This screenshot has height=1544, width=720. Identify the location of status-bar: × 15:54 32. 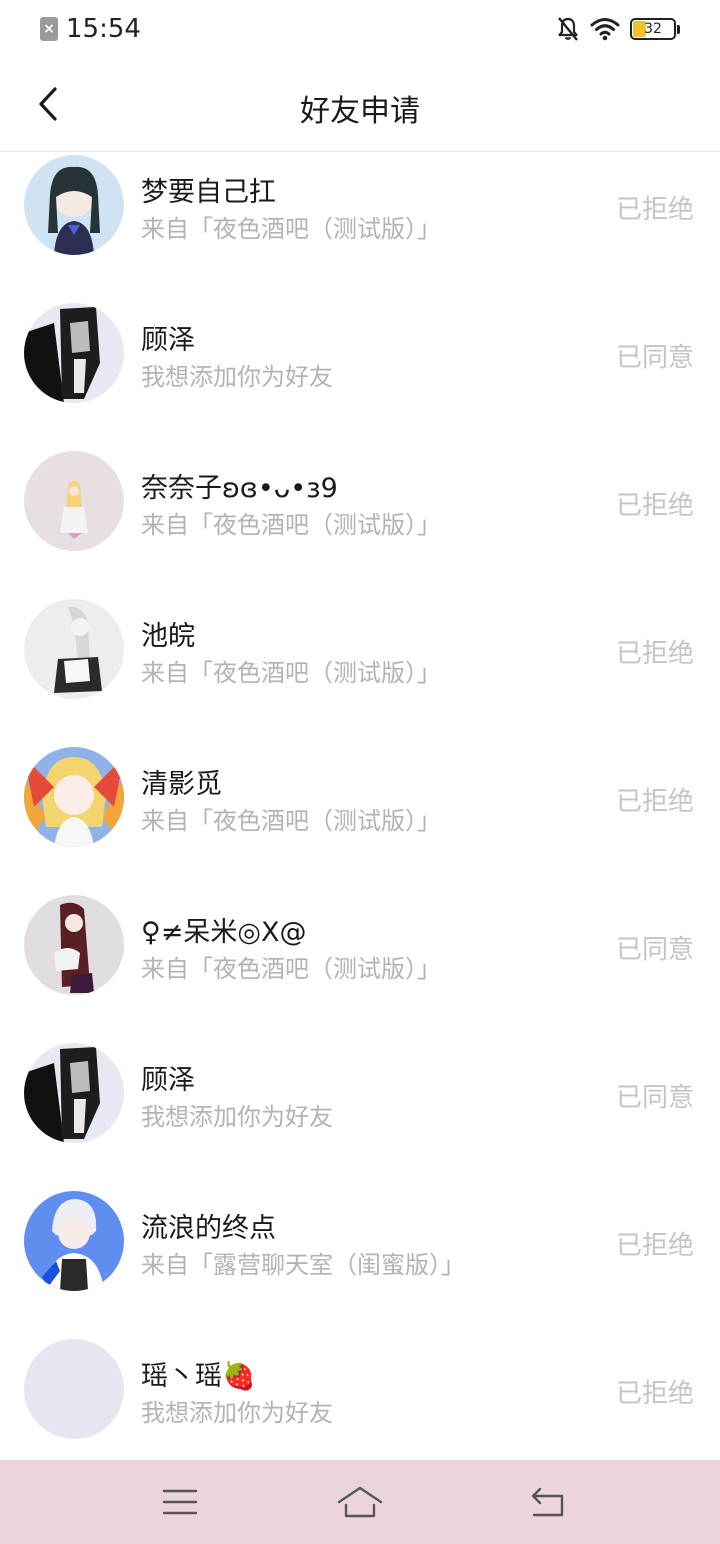
(360, 29).